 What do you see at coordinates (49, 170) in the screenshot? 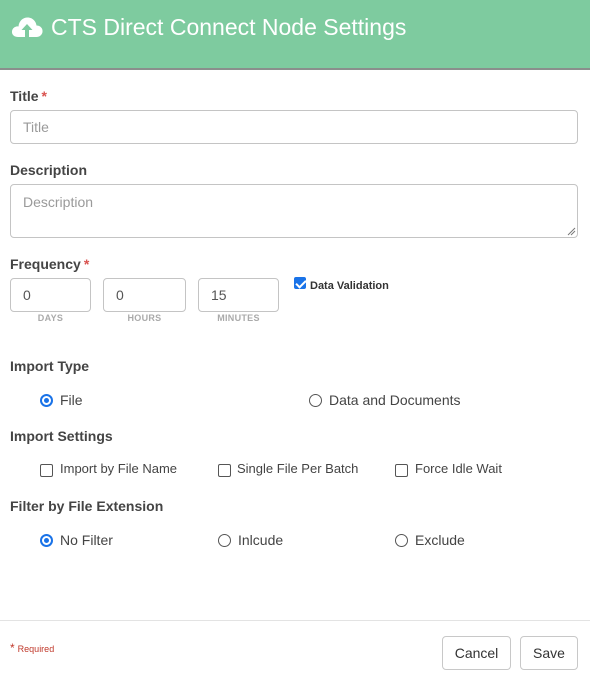
I see `description-label: Description` at bounding box center [49, 170].